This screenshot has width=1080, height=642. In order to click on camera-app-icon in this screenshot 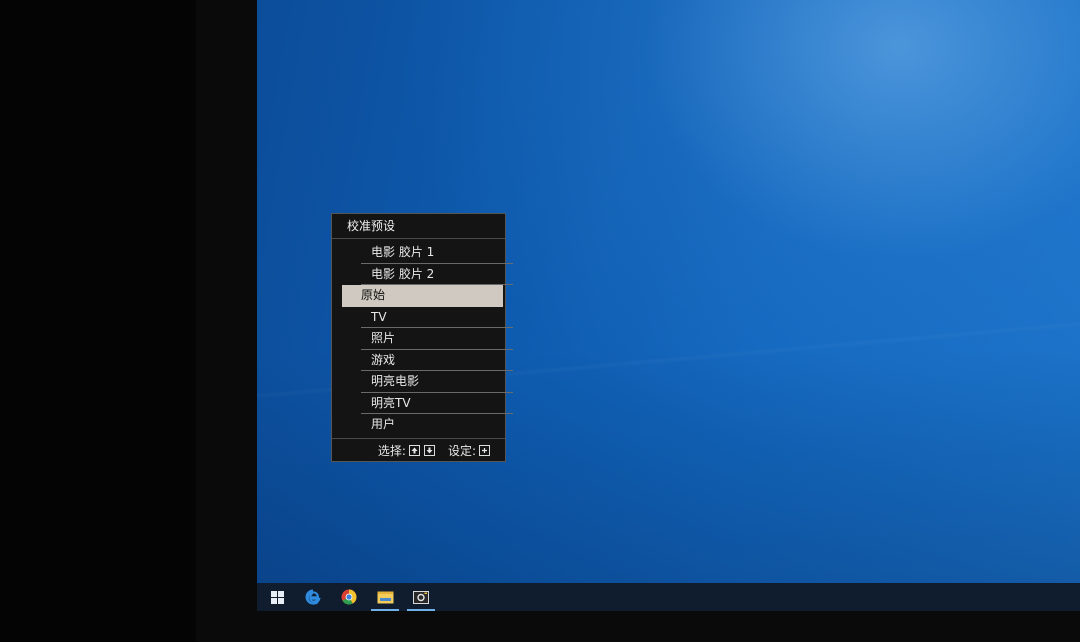, I will do `click(421, 597)`.